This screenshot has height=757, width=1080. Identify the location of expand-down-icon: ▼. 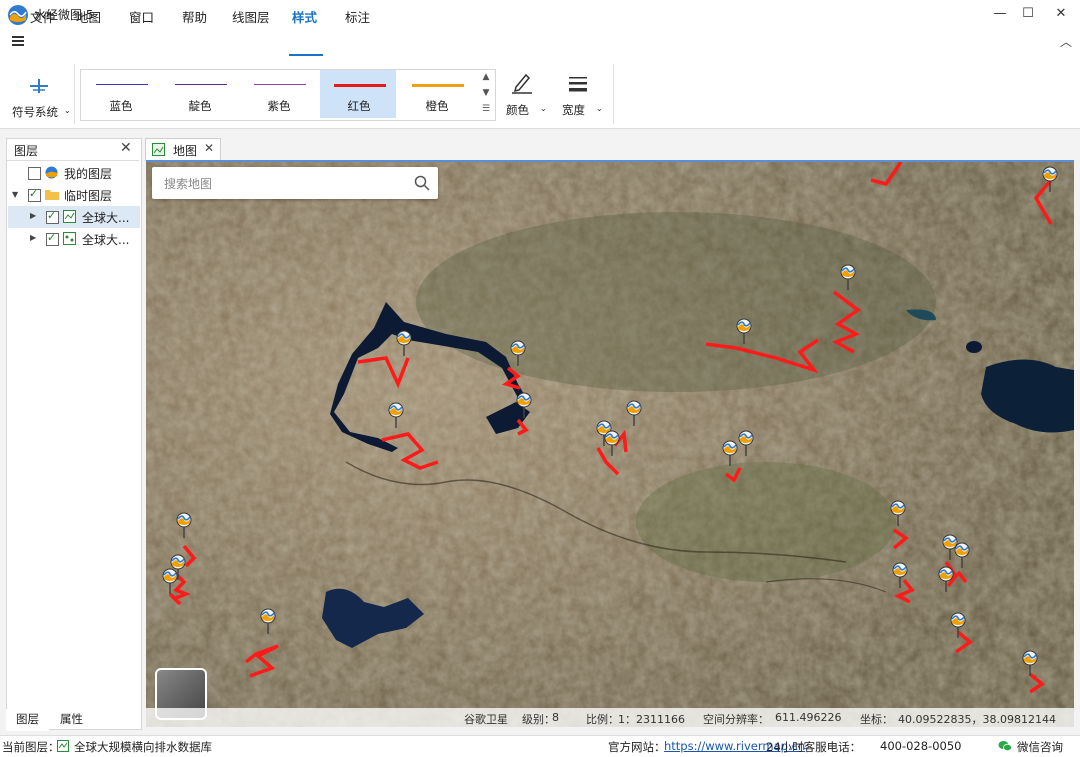
(15, 194).